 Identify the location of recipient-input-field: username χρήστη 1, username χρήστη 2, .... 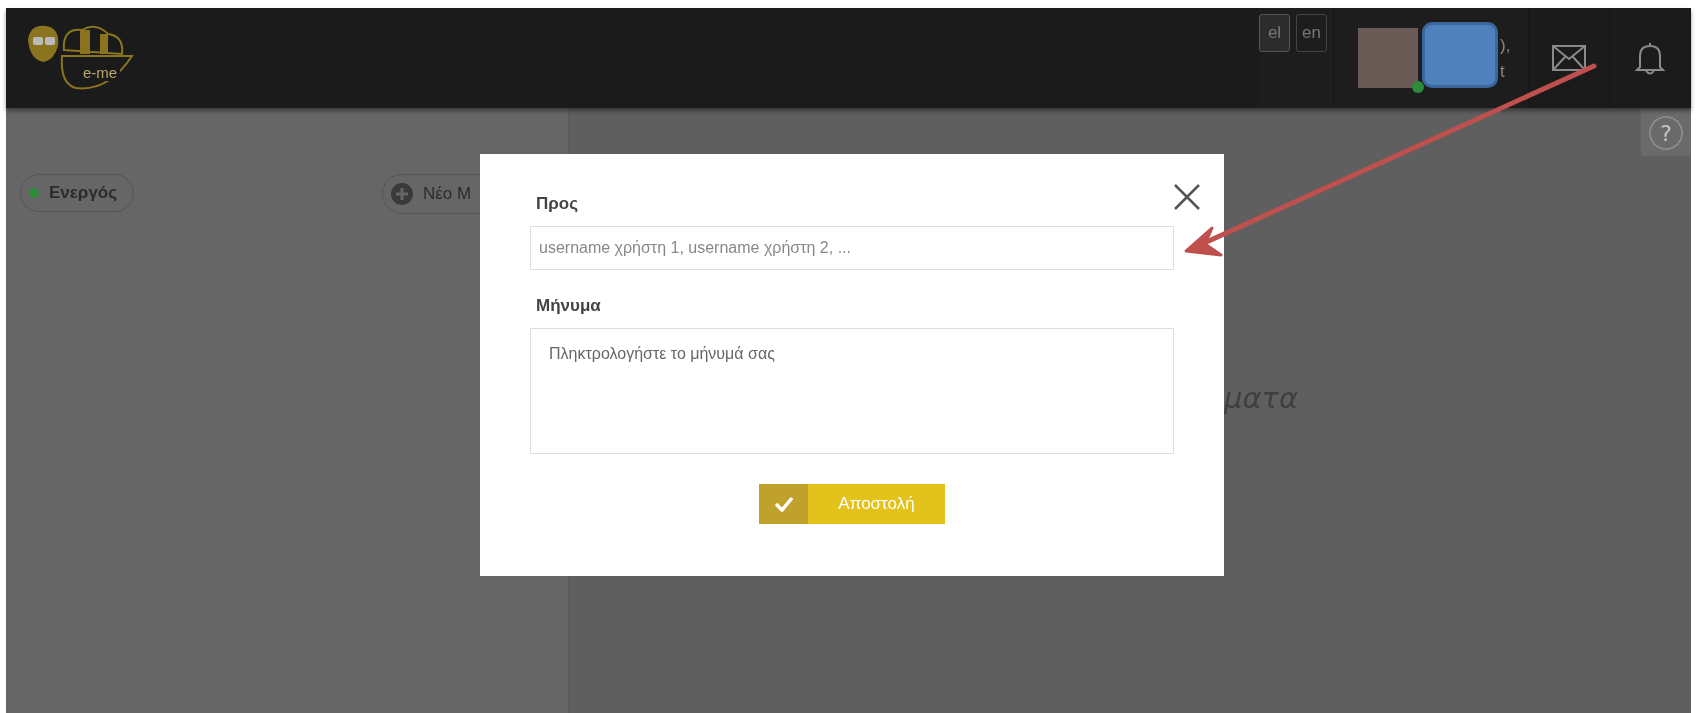
(852, 248).